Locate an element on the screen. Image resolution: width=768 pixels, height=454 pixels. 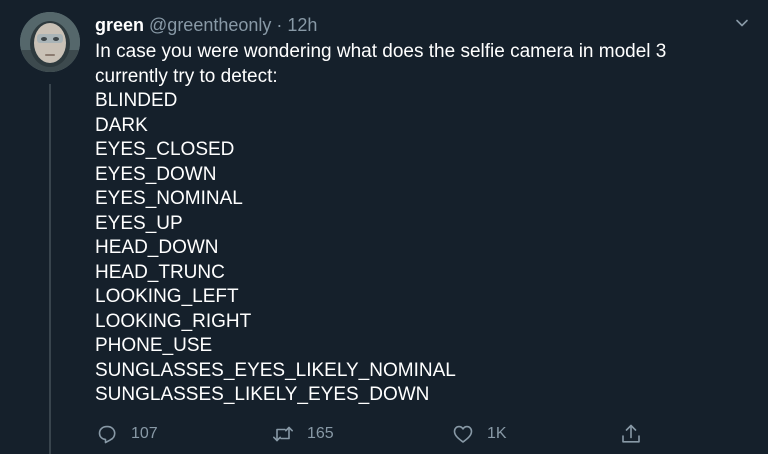
display-name: green is located at coordinates (119, 25).